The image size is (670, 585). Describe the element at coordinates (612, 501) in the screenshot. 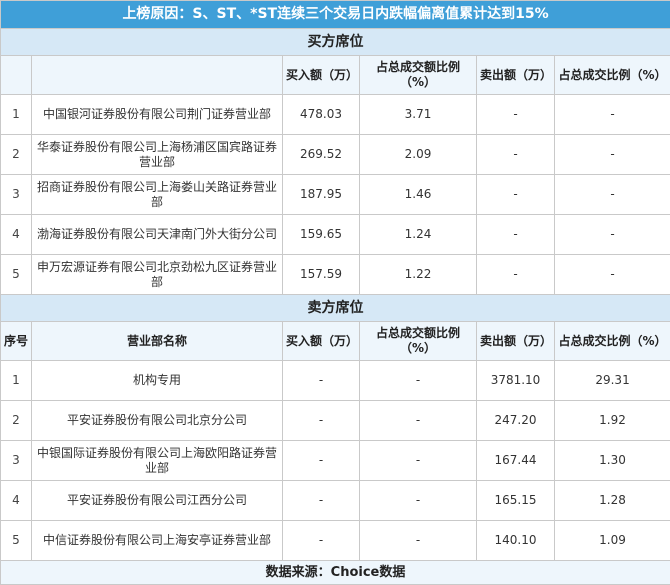

I see `row-sell-pct: 1.28` at that location.